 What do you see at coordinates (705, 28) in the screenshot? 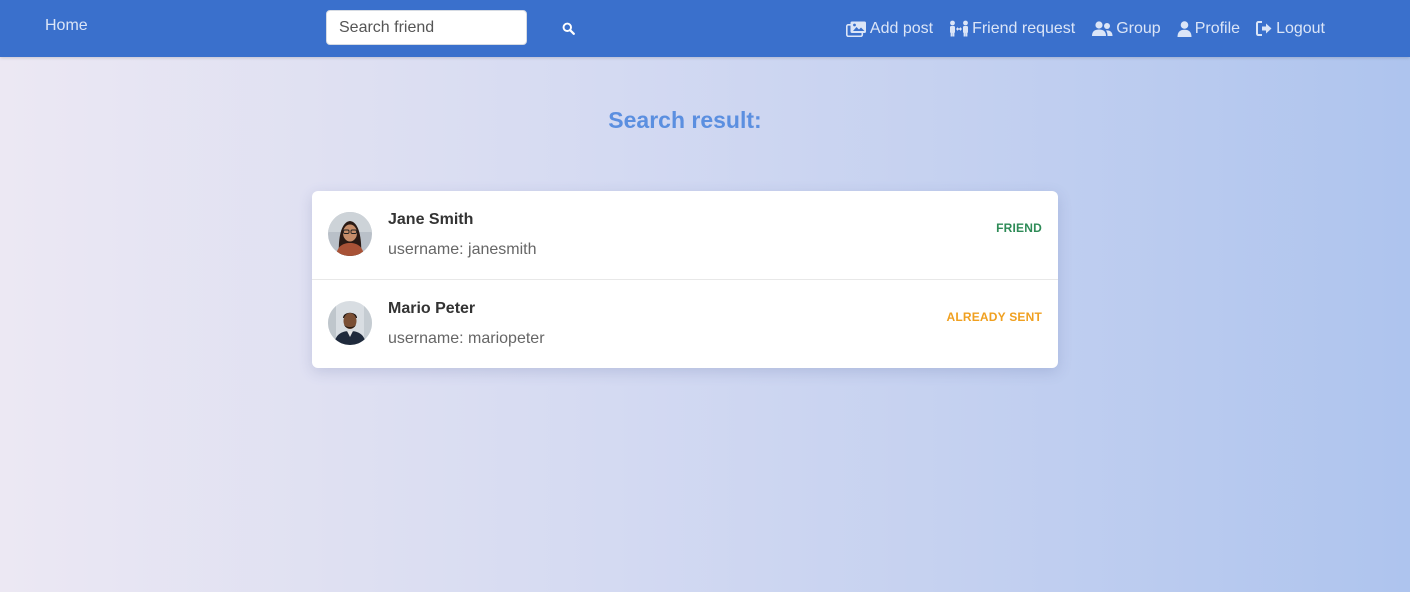
I see `top-navbar: Home Add post` at bounding box center [705, 28].